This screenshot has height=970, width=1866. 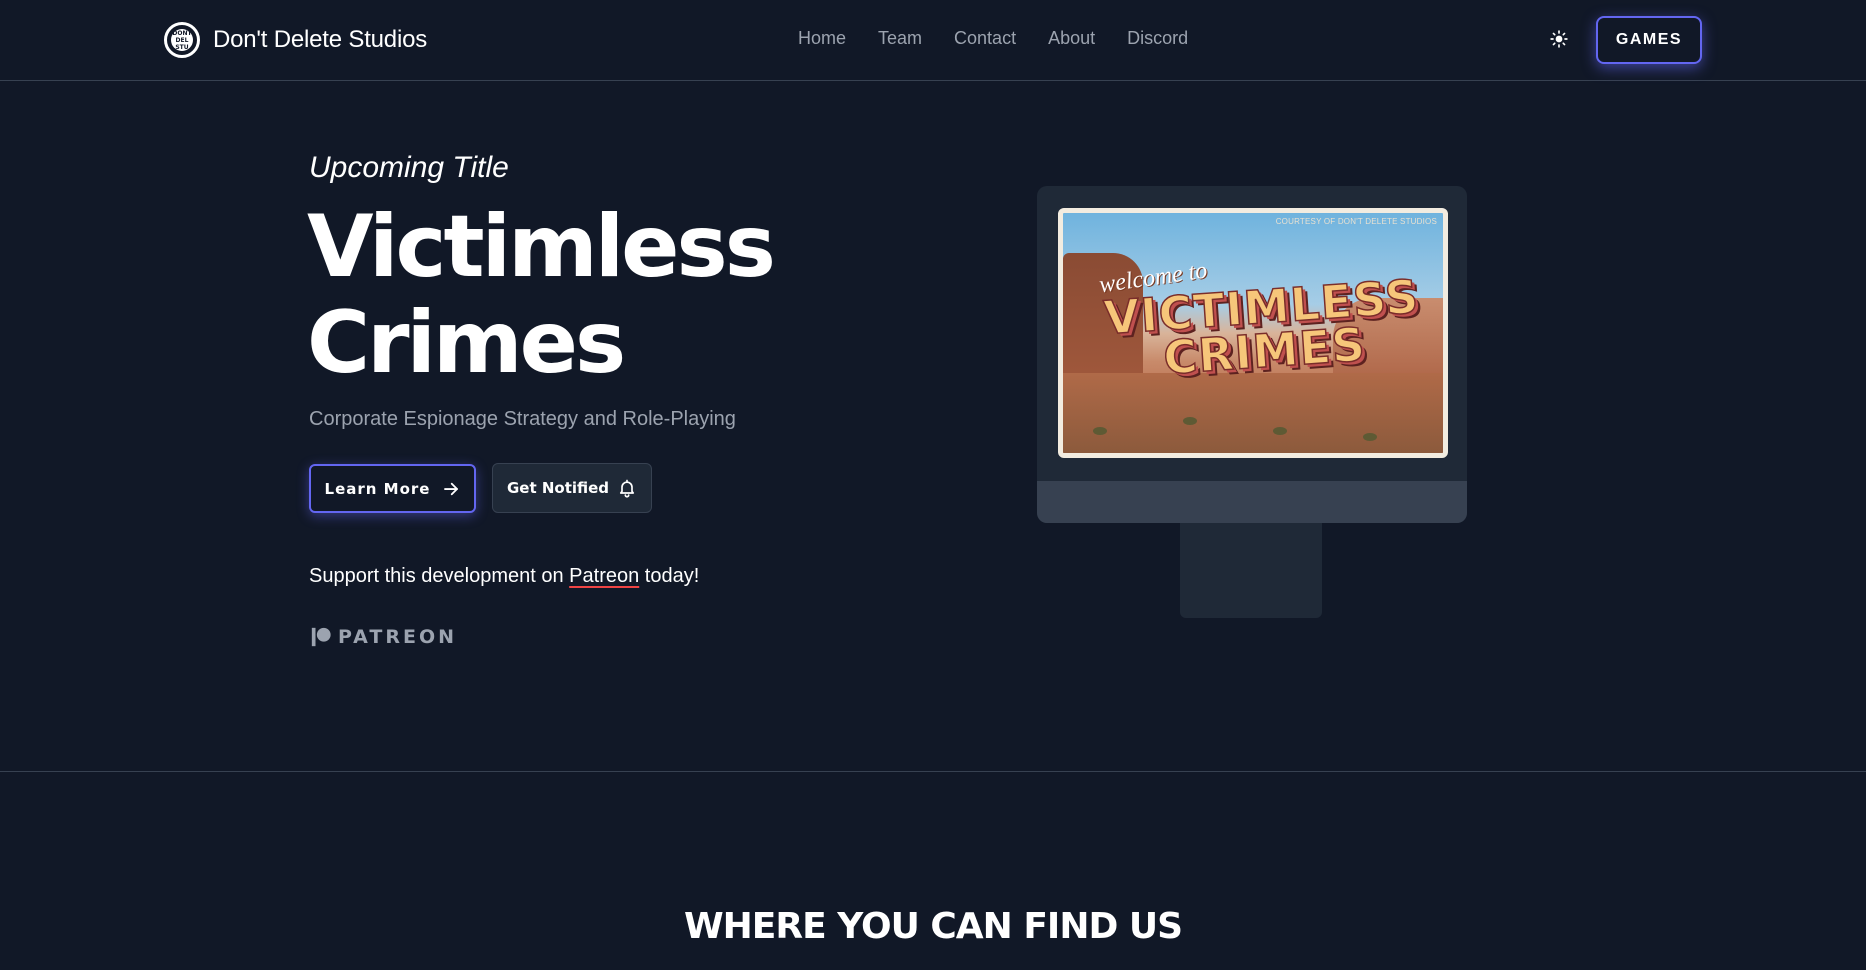 What do you see at coordinates (439, 576) in the screenshot?
I see `support-prefix: Support this development on` at bounding box center [439, 576].